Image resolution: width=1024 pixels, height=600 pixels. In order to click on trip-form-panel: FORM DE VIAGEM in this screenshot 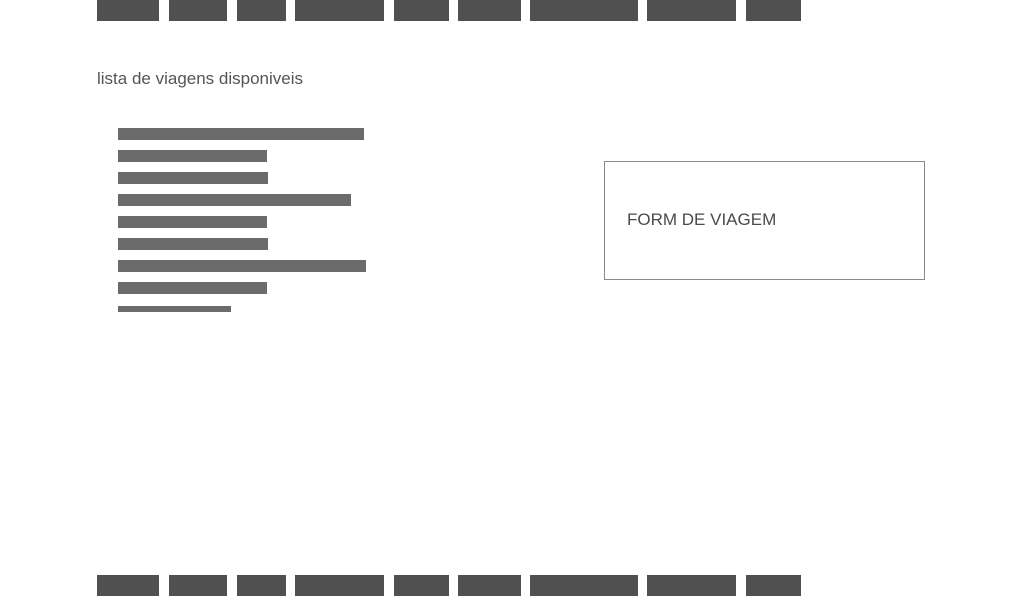, I will do `click(764, 220)`.